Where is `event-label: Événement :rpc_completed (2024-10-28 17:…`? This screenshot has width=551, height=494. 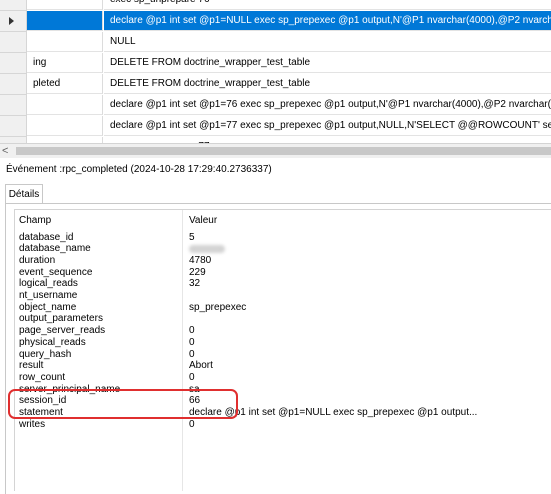
event-label: Événement :rpc_completed (2024-10-28 17:… is located at coordinates (139, 169).